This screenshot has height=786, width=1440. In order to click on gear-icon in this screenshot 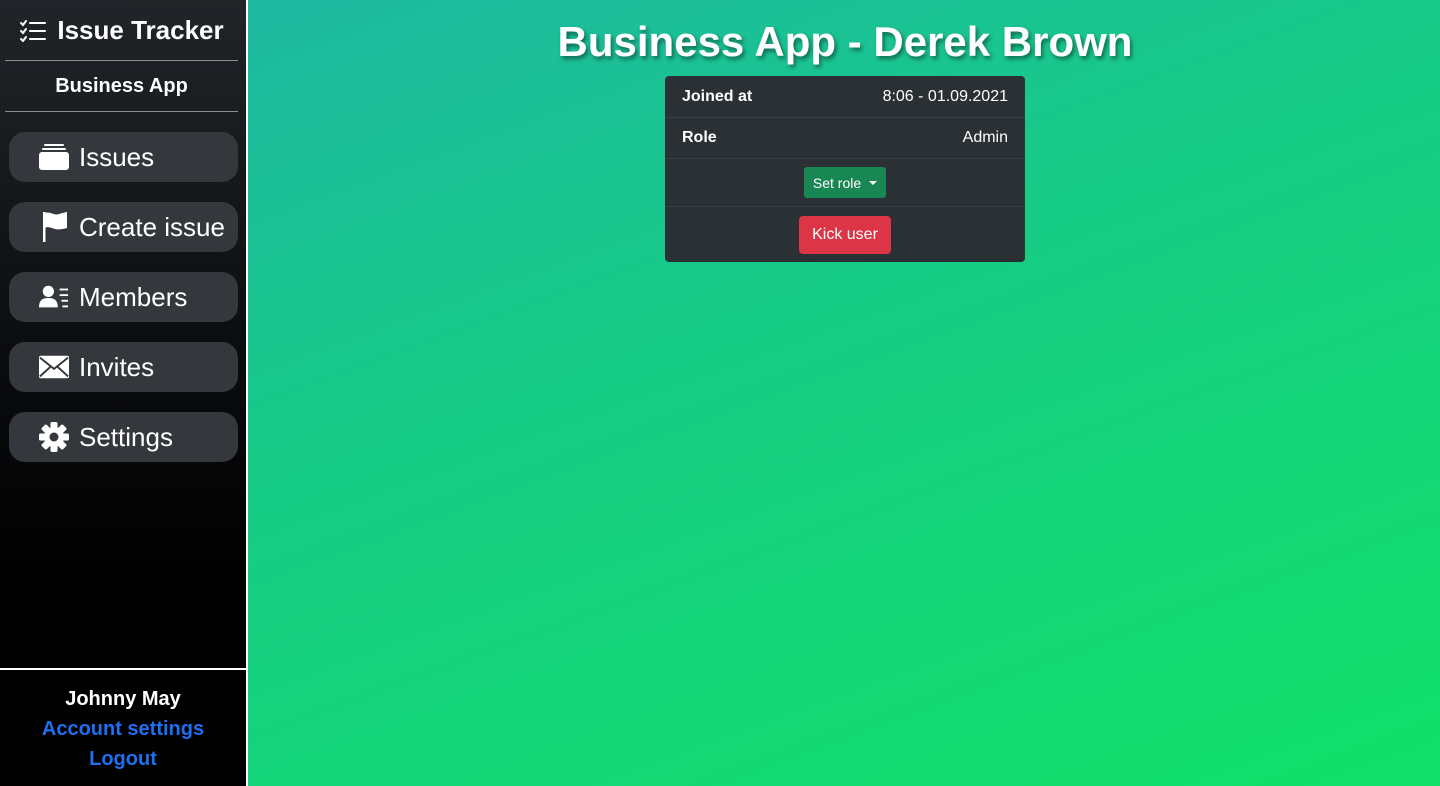, I will do `click(54, 437)`.